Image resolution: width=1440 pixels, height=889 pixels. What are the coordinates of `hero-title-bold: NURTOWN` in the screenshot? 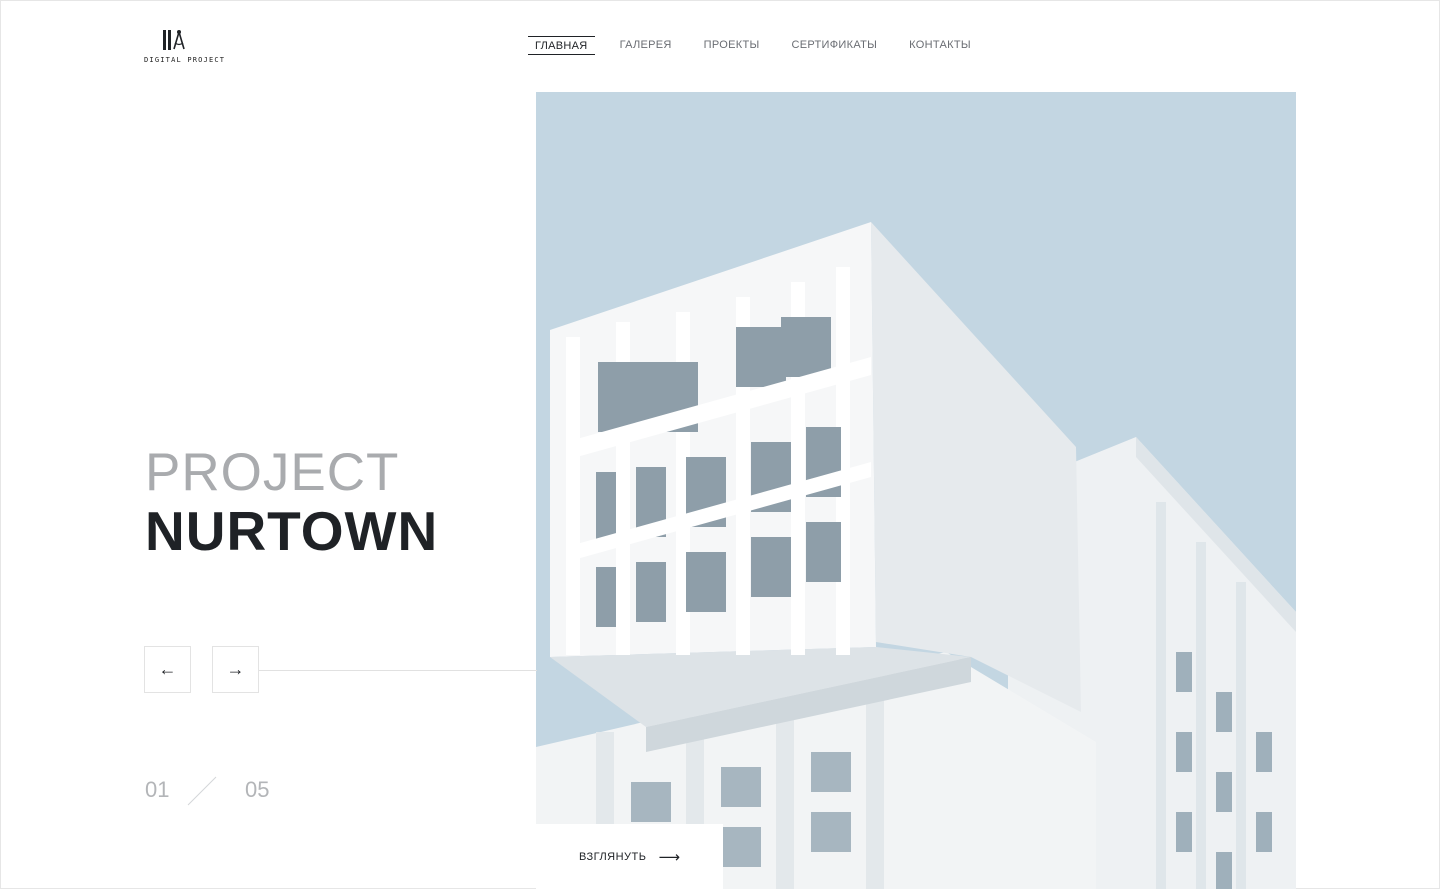 It's located at (292, 531).